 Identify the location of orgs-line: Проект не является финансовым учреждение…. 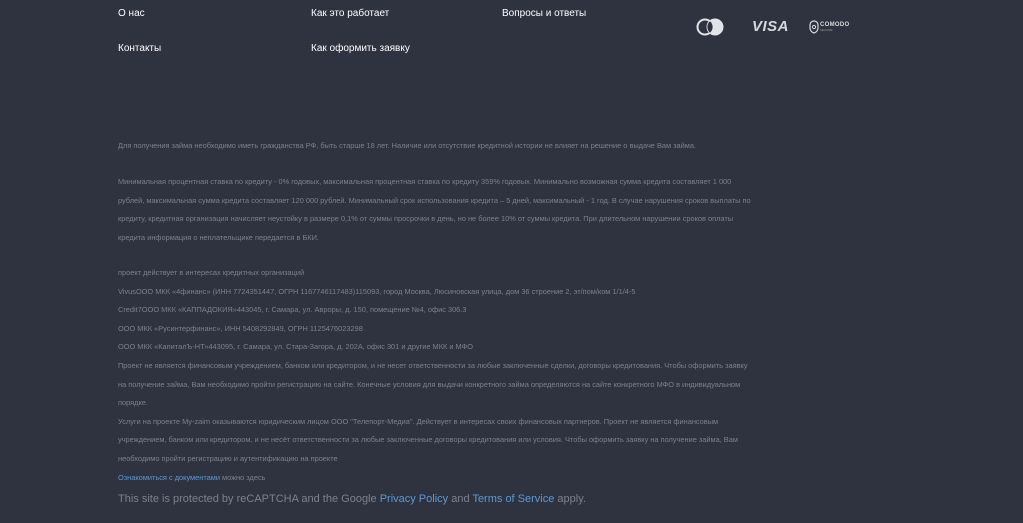
(433, 365).